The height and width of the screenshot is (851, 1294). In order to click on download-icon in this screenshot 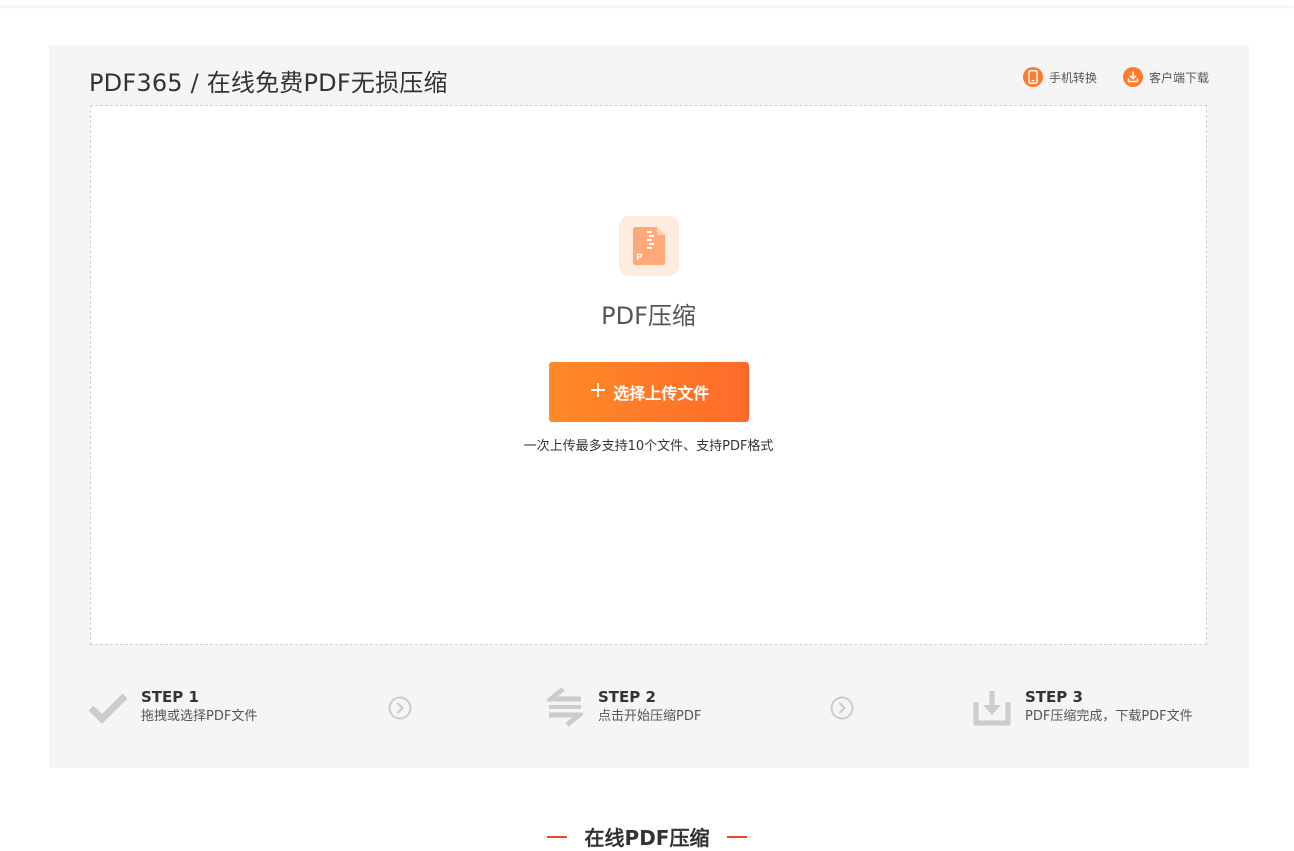, I will do `click(1132, 77)`.